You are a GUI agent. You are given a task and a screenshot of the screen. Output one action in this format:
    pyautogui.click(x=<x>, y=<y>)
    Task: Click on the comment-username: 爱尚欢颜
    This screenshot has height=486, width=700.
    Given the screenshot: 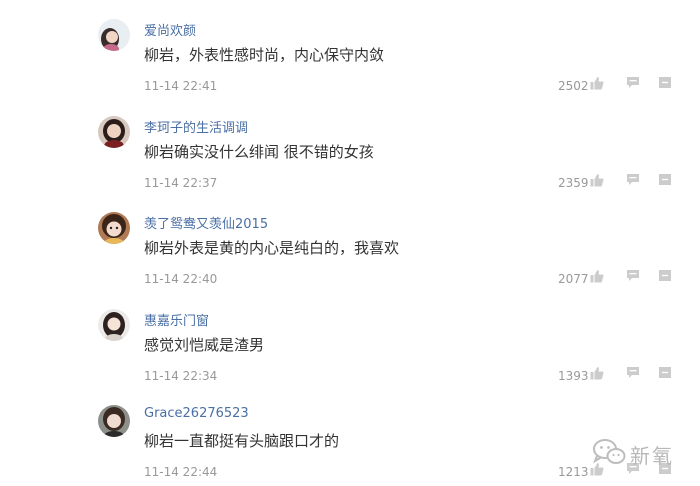 What is the action you would take?
    pyautogui.click(x=170, y=29)
    